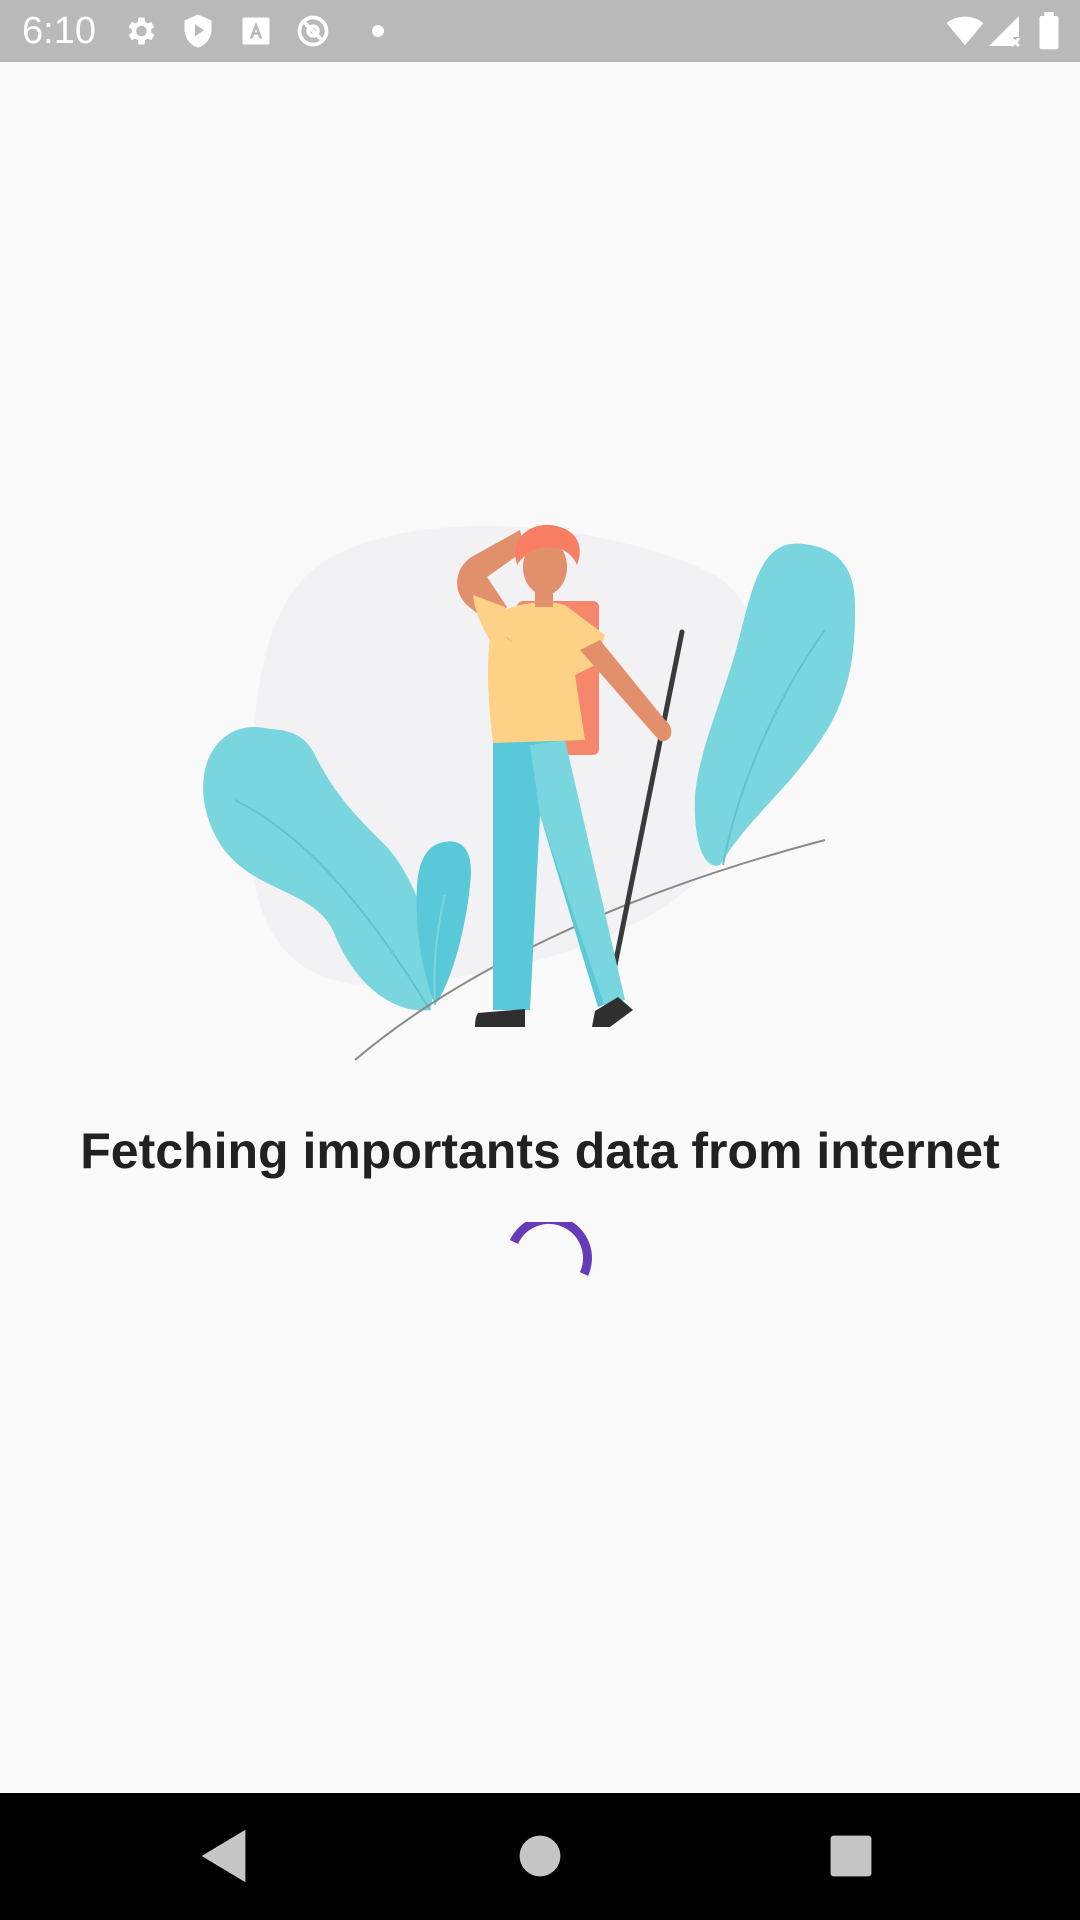 This screenshot has width=1080, height=1920. I want to click on navigation-bar, so click(540, 1856).